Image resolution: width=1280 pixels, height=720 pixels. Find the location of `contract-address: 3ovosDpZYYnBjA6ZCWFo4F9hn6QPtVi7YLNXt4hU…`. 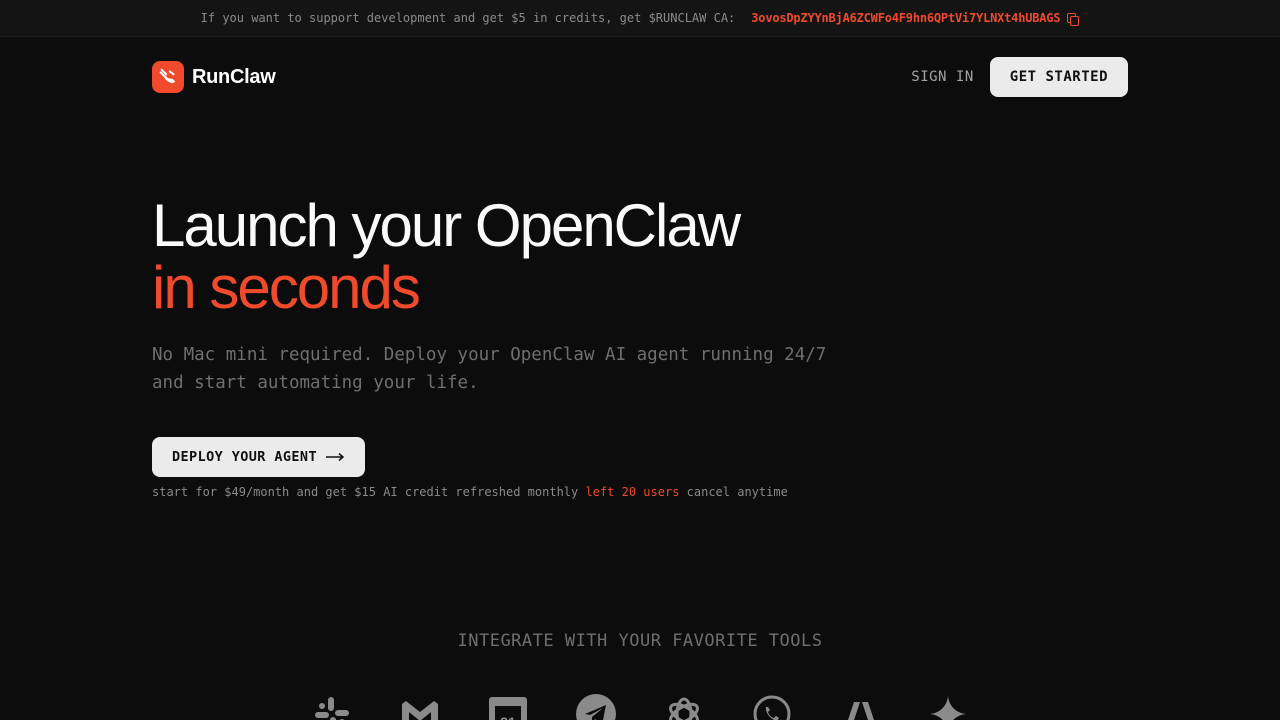

contract-address: 3ovosDpZYYnBjA6ZCWFo4F9hn6QPtVi7YLNXt4hU… is located at coordinates (905, 18).